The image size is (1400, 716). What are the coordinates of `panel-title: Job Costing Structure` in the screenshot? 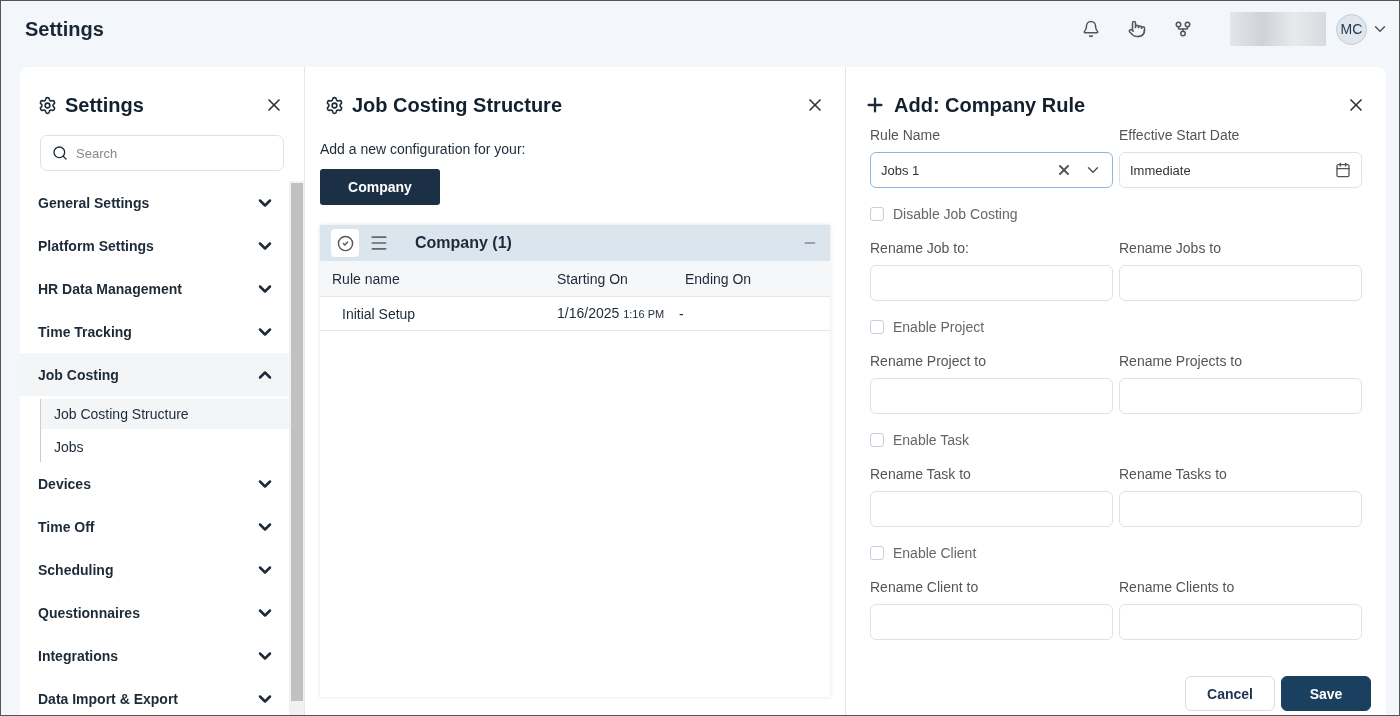 It's located at (457, 105).